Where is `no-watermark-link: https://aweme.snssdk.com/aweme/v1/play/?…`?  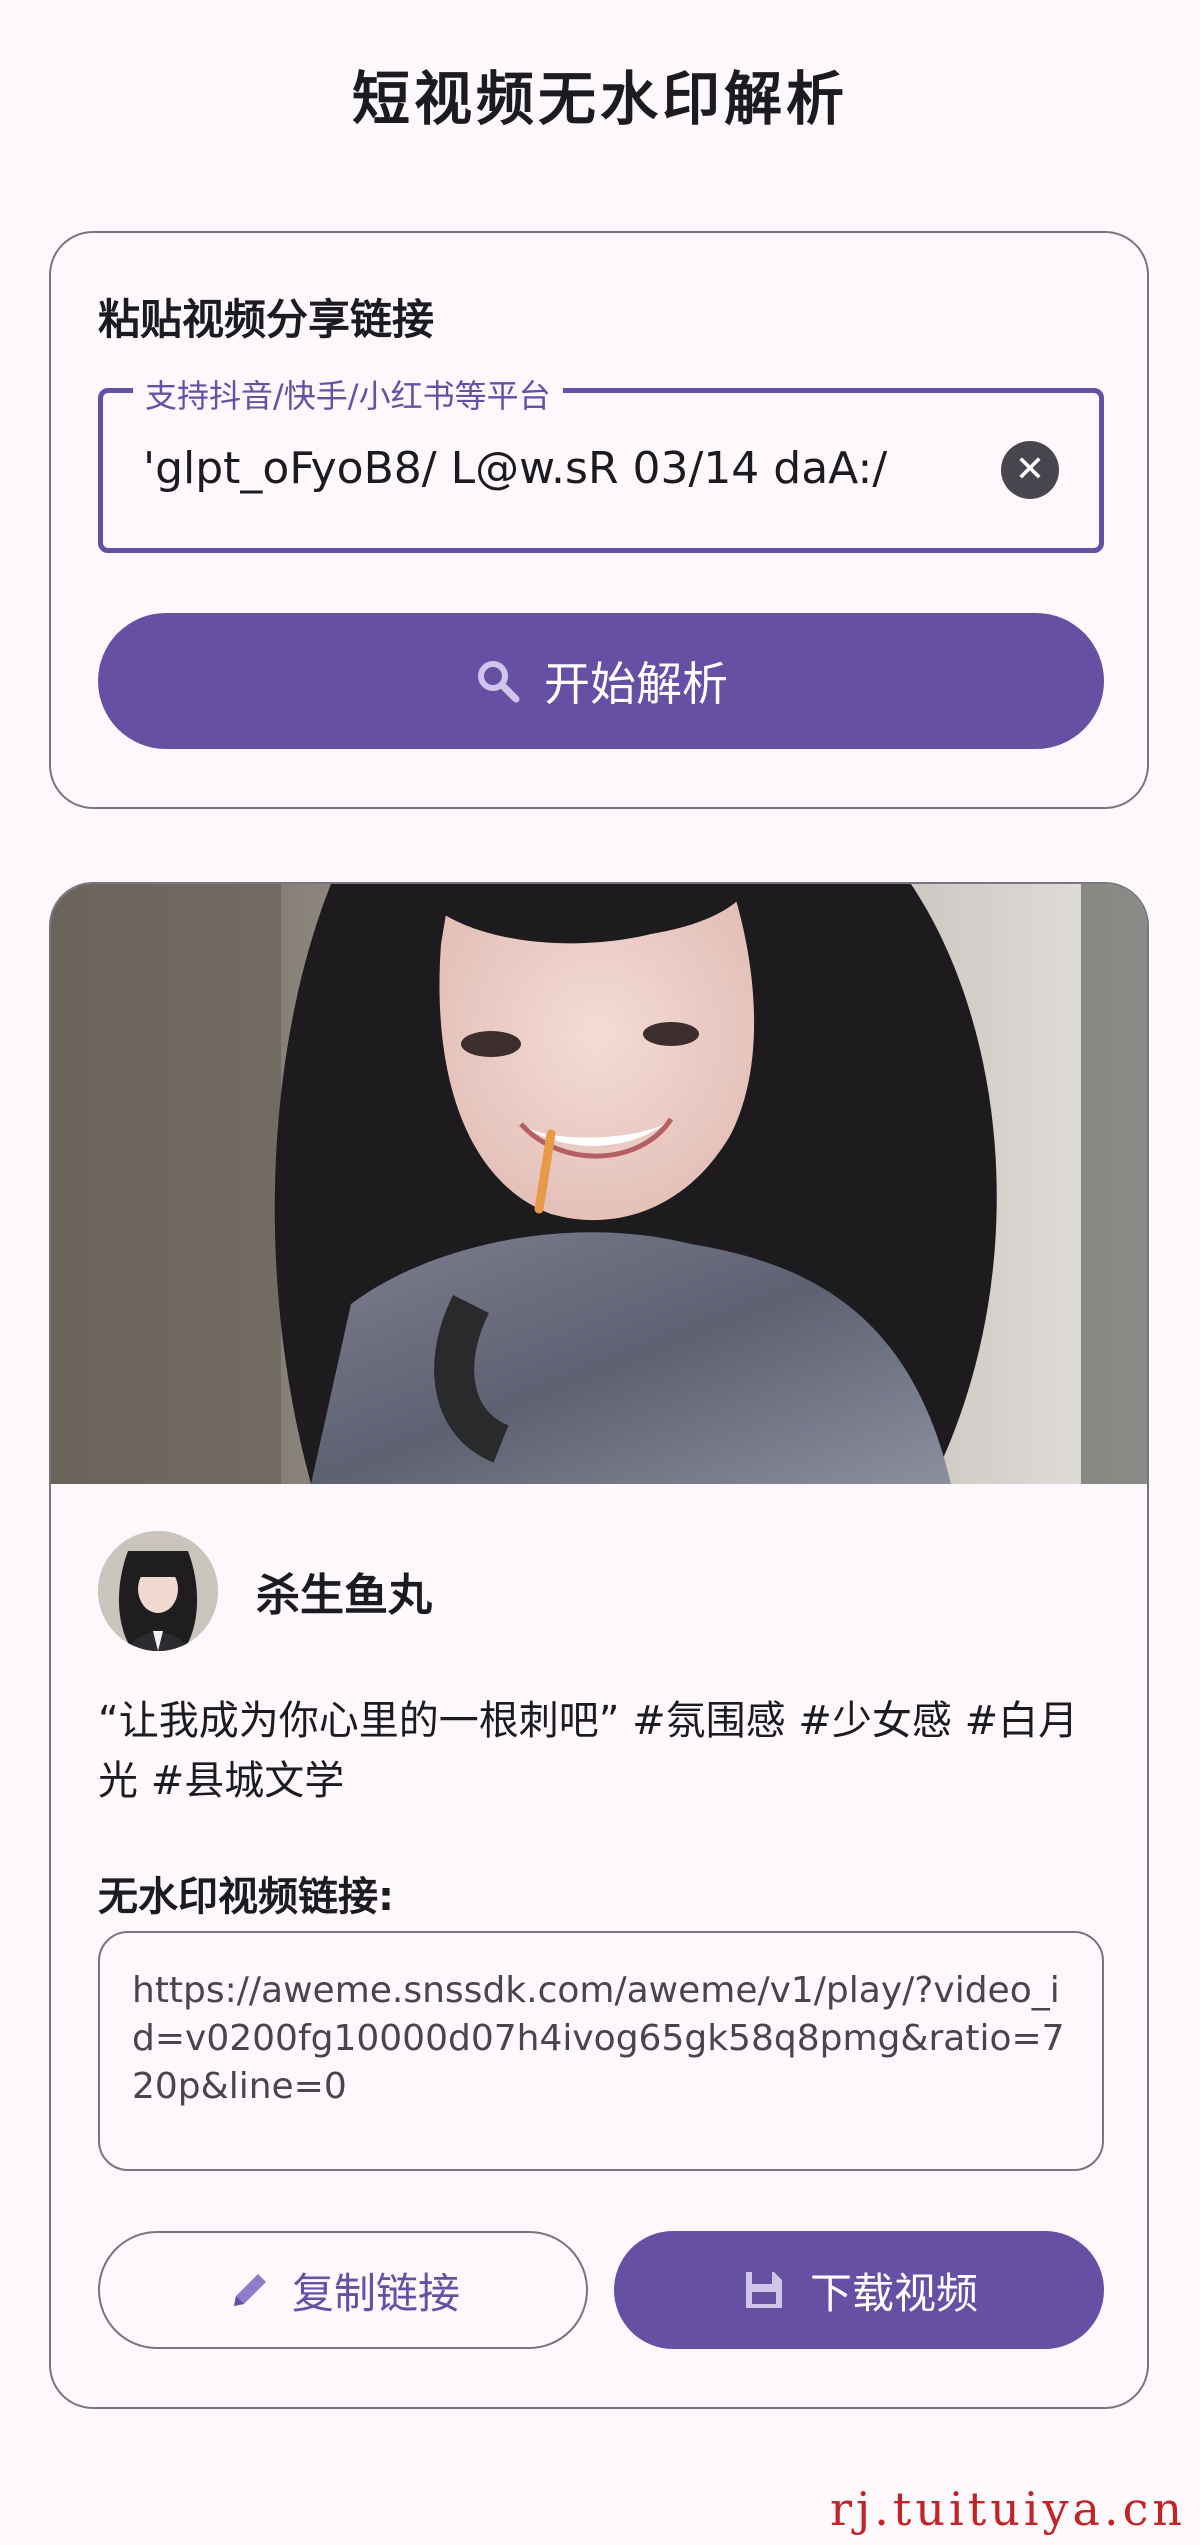
no-watermark-link: https://aweme.snssdk.com/aweme/v1/play/?… is located at coordinates (601, 2051).